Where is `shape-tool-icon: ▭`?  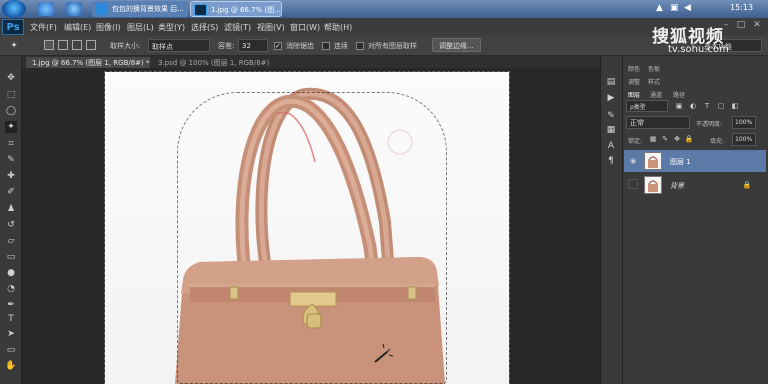
shape-tool-icon: ▭ is located at coordinates (11, 350).